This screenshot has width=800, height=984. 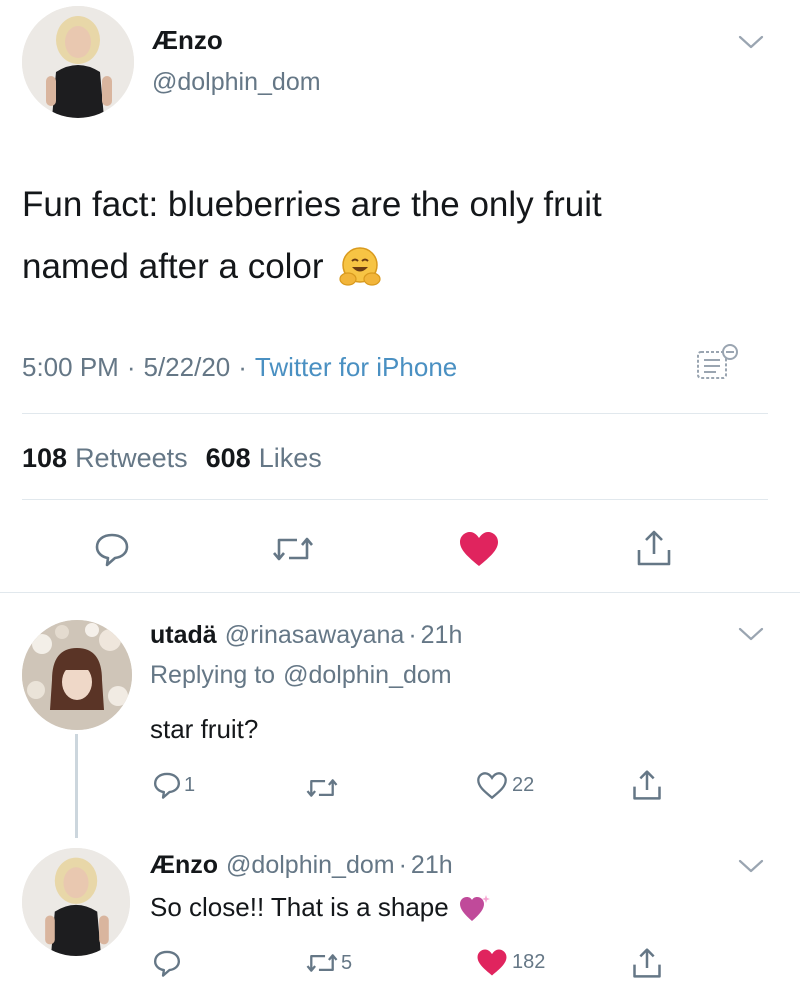 What do you see at coordinates (204, 729) in the screenshot?
I see `reply-text: star fruit?` at bounding box center [204, 729].